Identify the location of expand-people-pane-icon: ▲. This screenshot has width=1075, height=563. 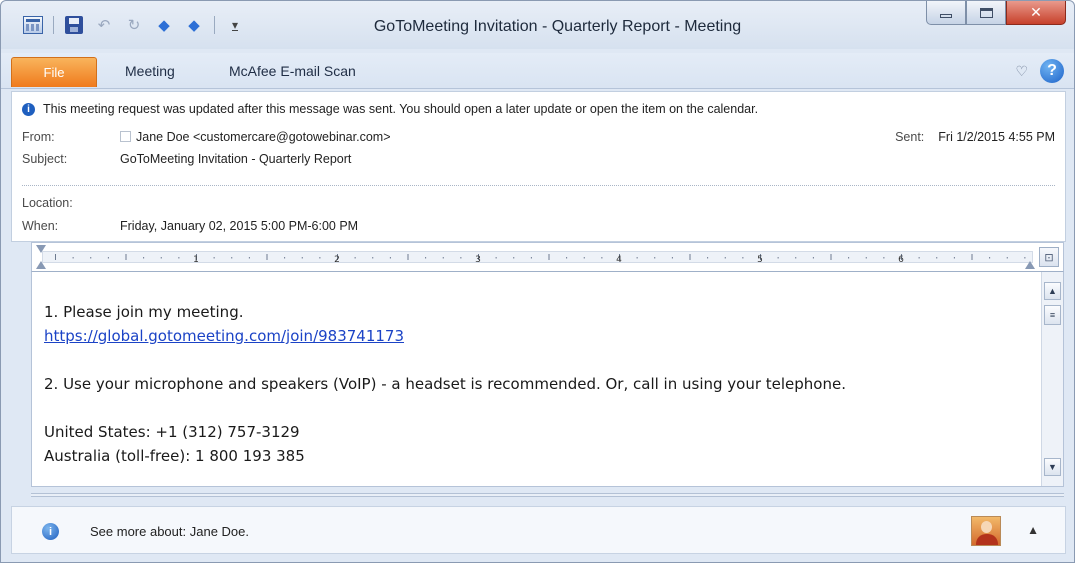
(1033, 530).